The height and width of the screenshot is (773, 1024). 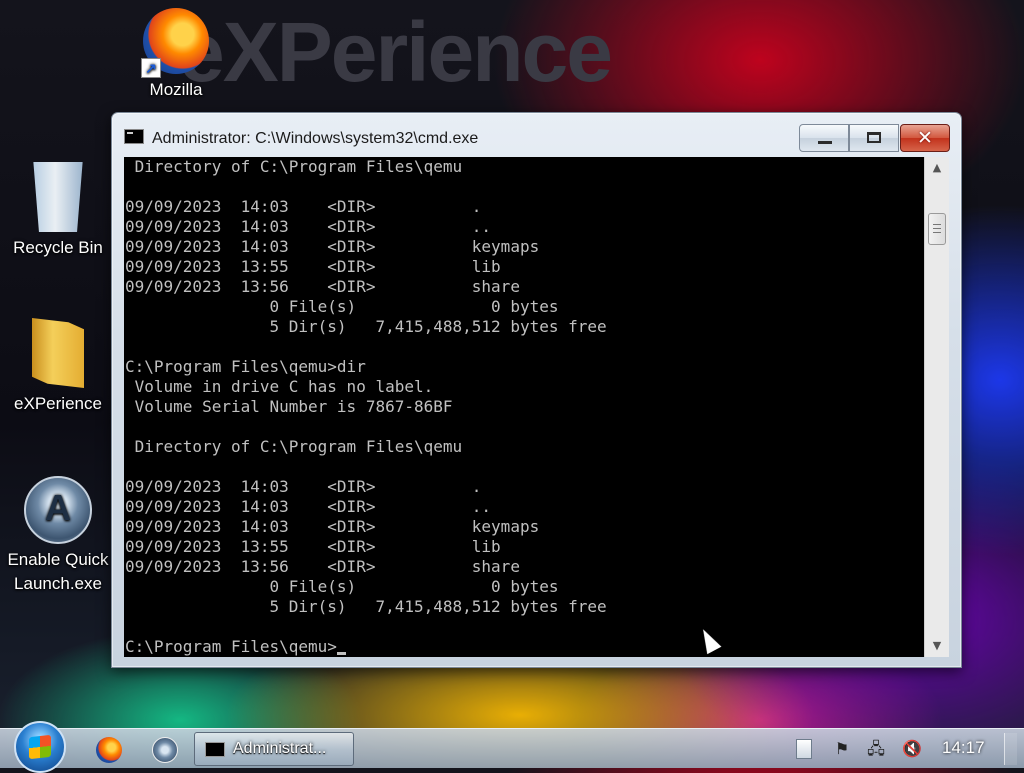 I want to click on shortcut-arrow-icon: ↗, so click(x=151, y=68).